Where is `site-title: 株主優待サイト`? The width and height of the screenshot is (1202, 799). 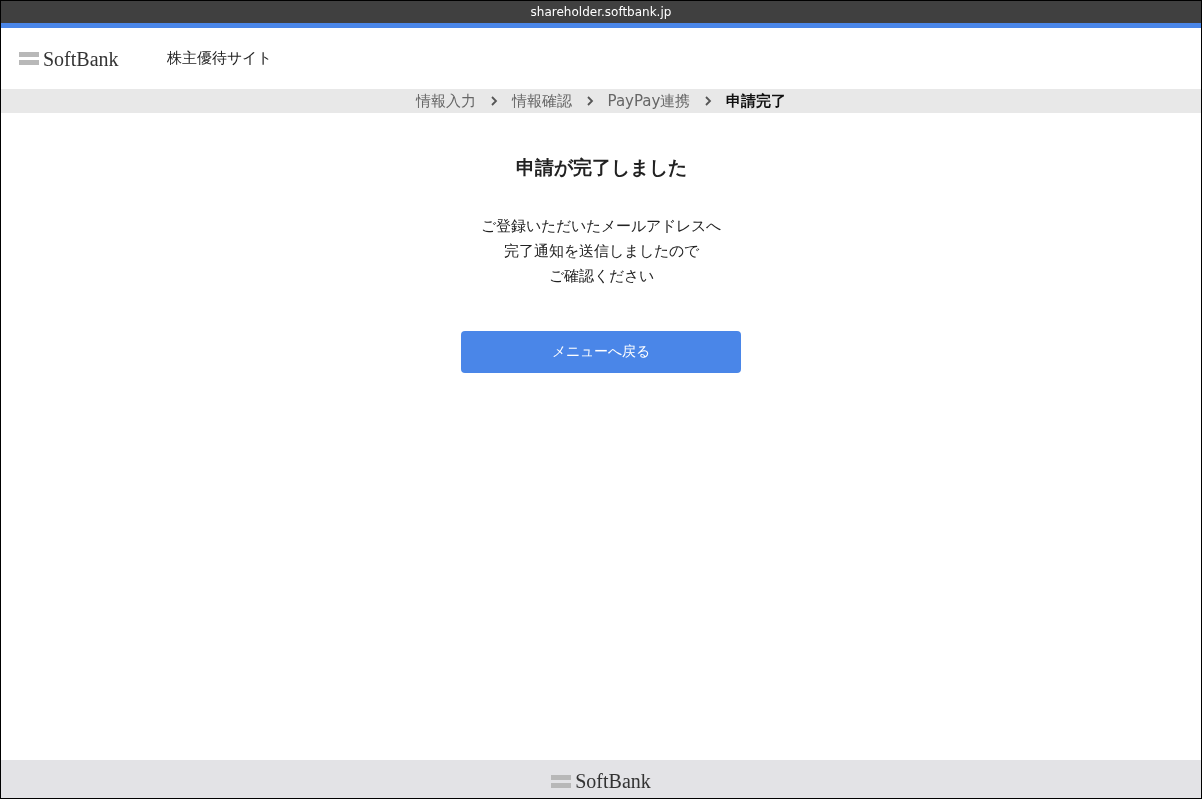
site-title: 株主優待サイト is located at coordinates (219, 59).